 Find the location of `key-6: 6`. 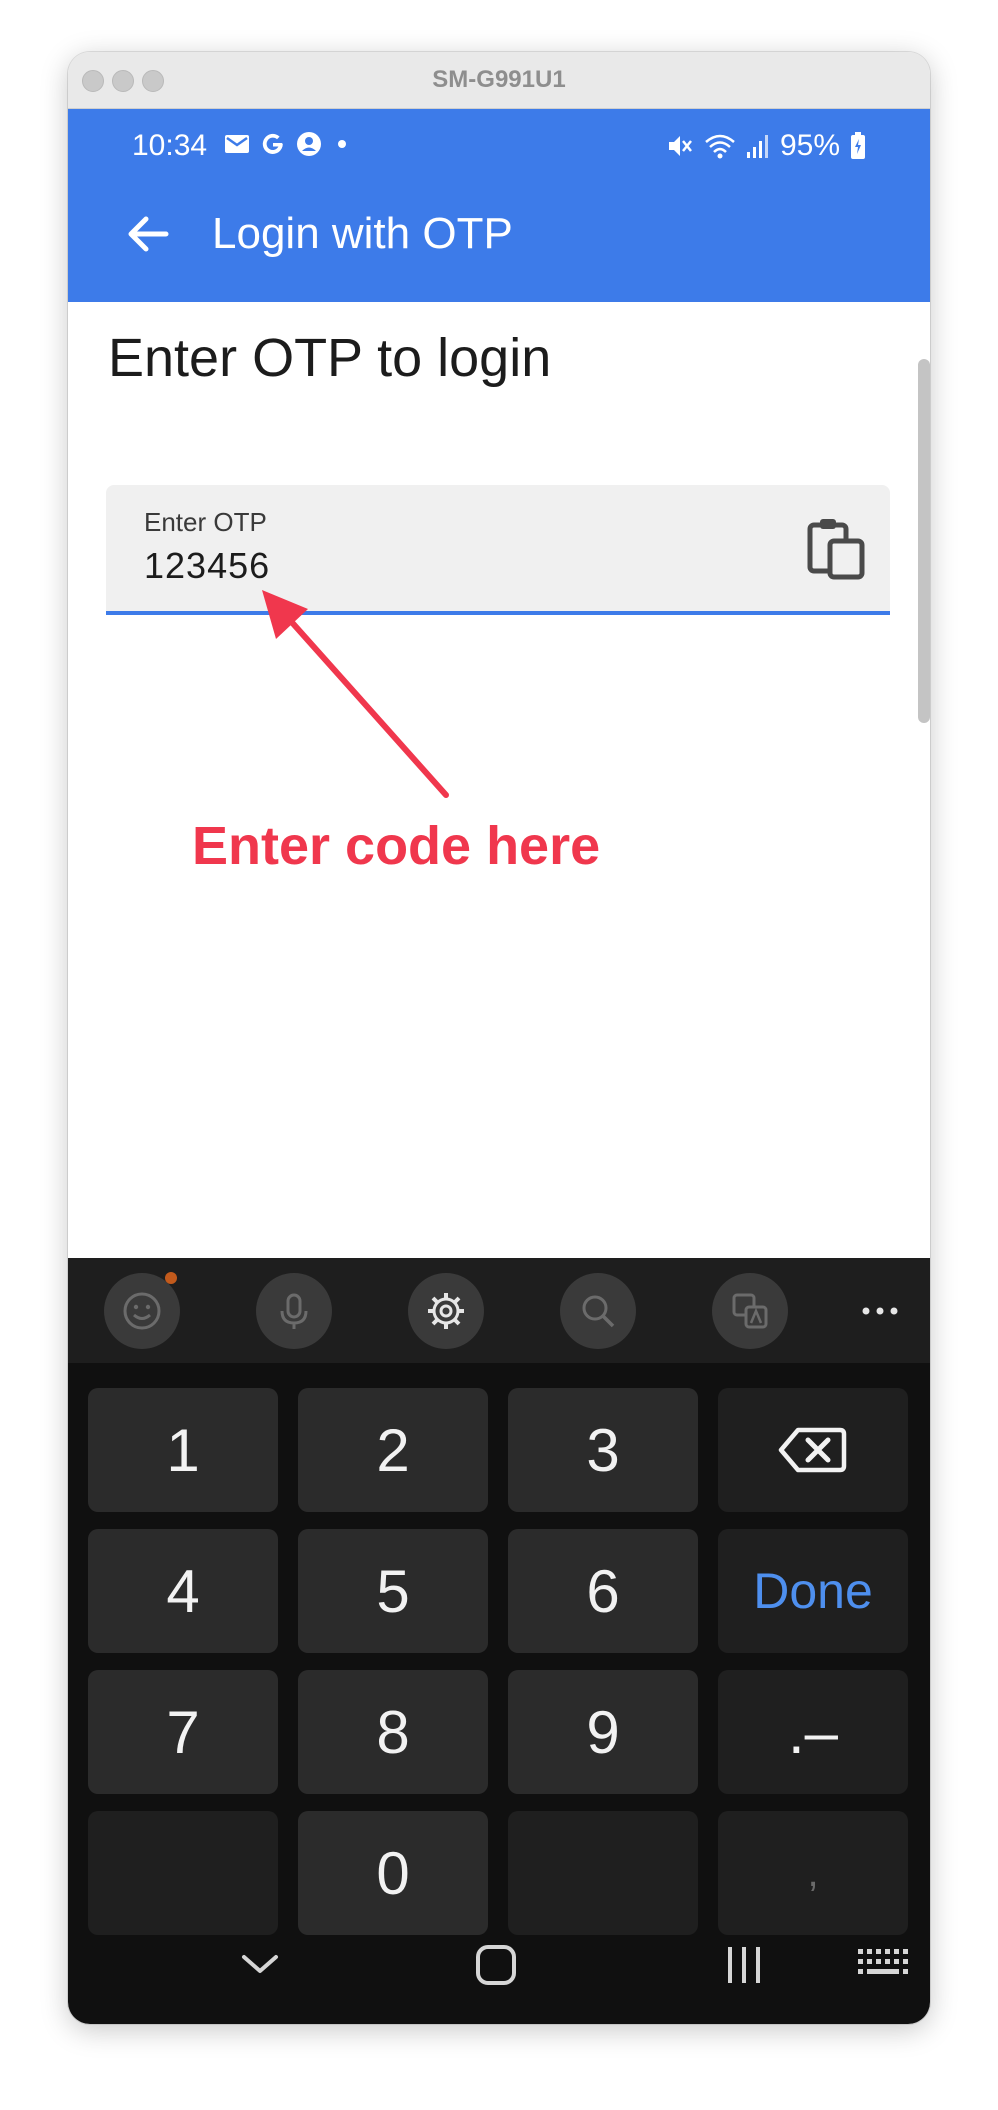

key-6: 6 is located at coordinates (603, 1591).